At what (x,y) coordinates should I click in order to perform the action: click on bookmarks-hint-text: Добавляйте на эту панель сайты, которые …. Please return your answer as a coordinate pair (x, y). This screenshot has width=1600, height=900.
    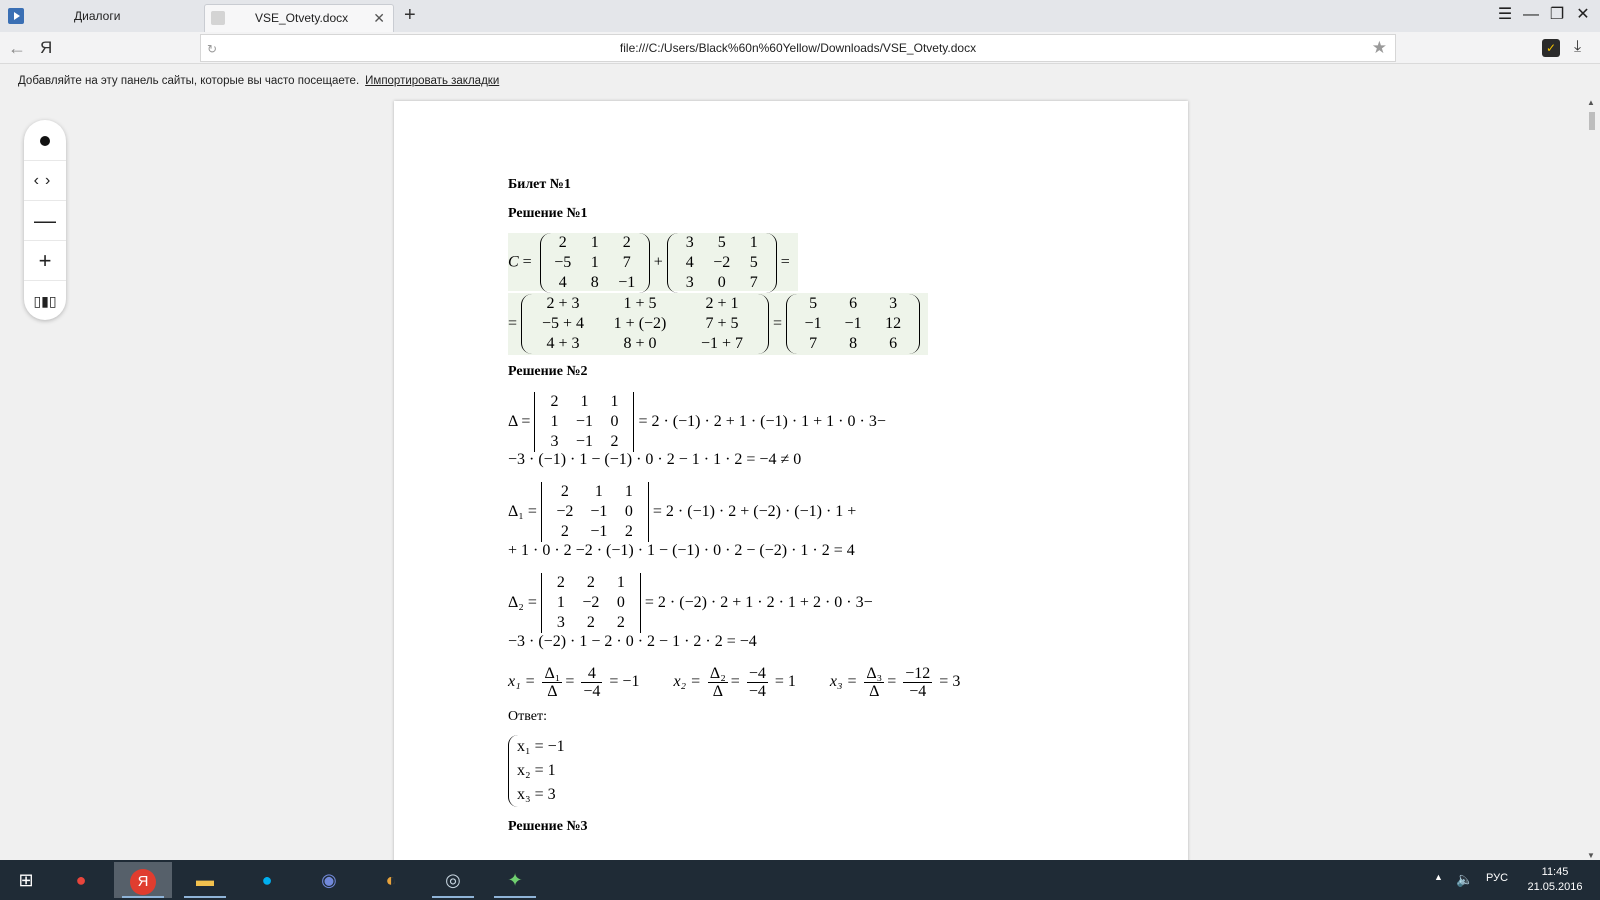
    Looking at the image, I should click on (189, 81).